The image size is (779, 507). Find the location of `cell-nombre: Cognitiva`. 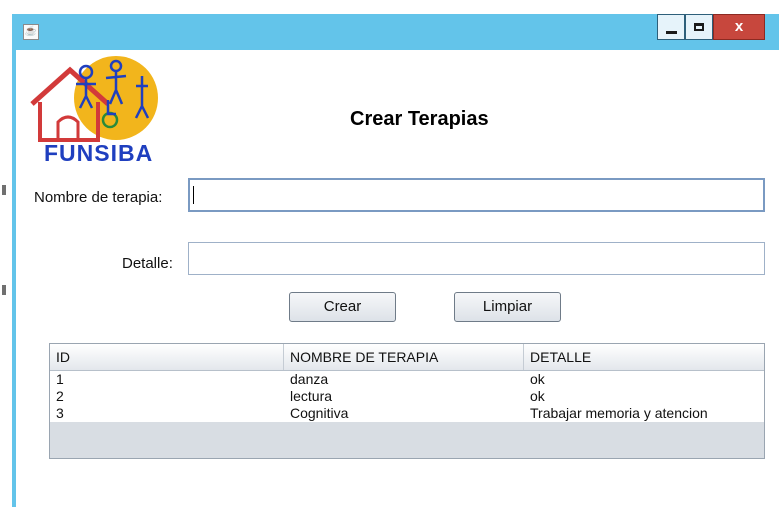

cell-nombre: Cognitiva is located at coordinates (319, 413).